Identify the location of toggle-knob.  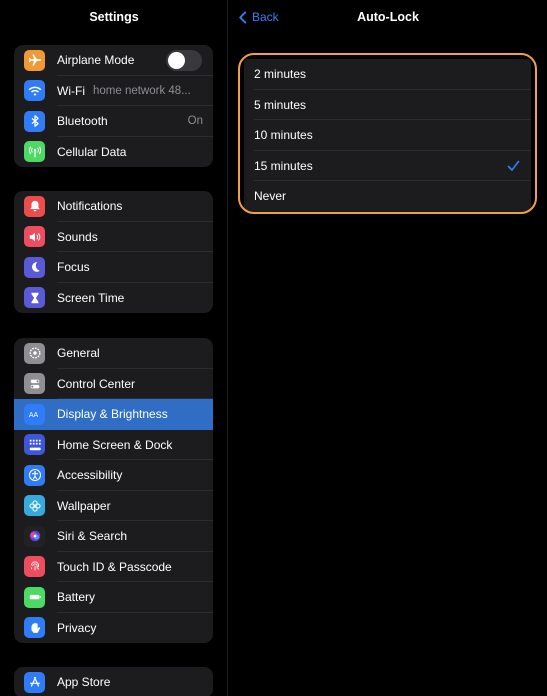
(176, 60).